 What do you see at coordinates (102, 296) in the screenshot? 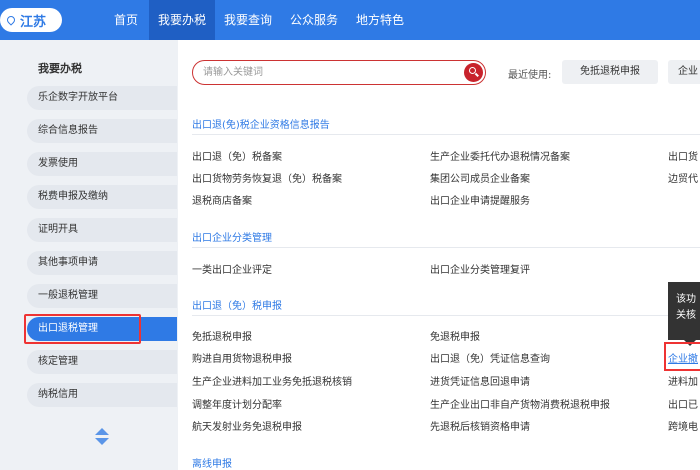
I see `sidebar-item-general-refund: 一般退税管理` at bounding box center [102, 296].